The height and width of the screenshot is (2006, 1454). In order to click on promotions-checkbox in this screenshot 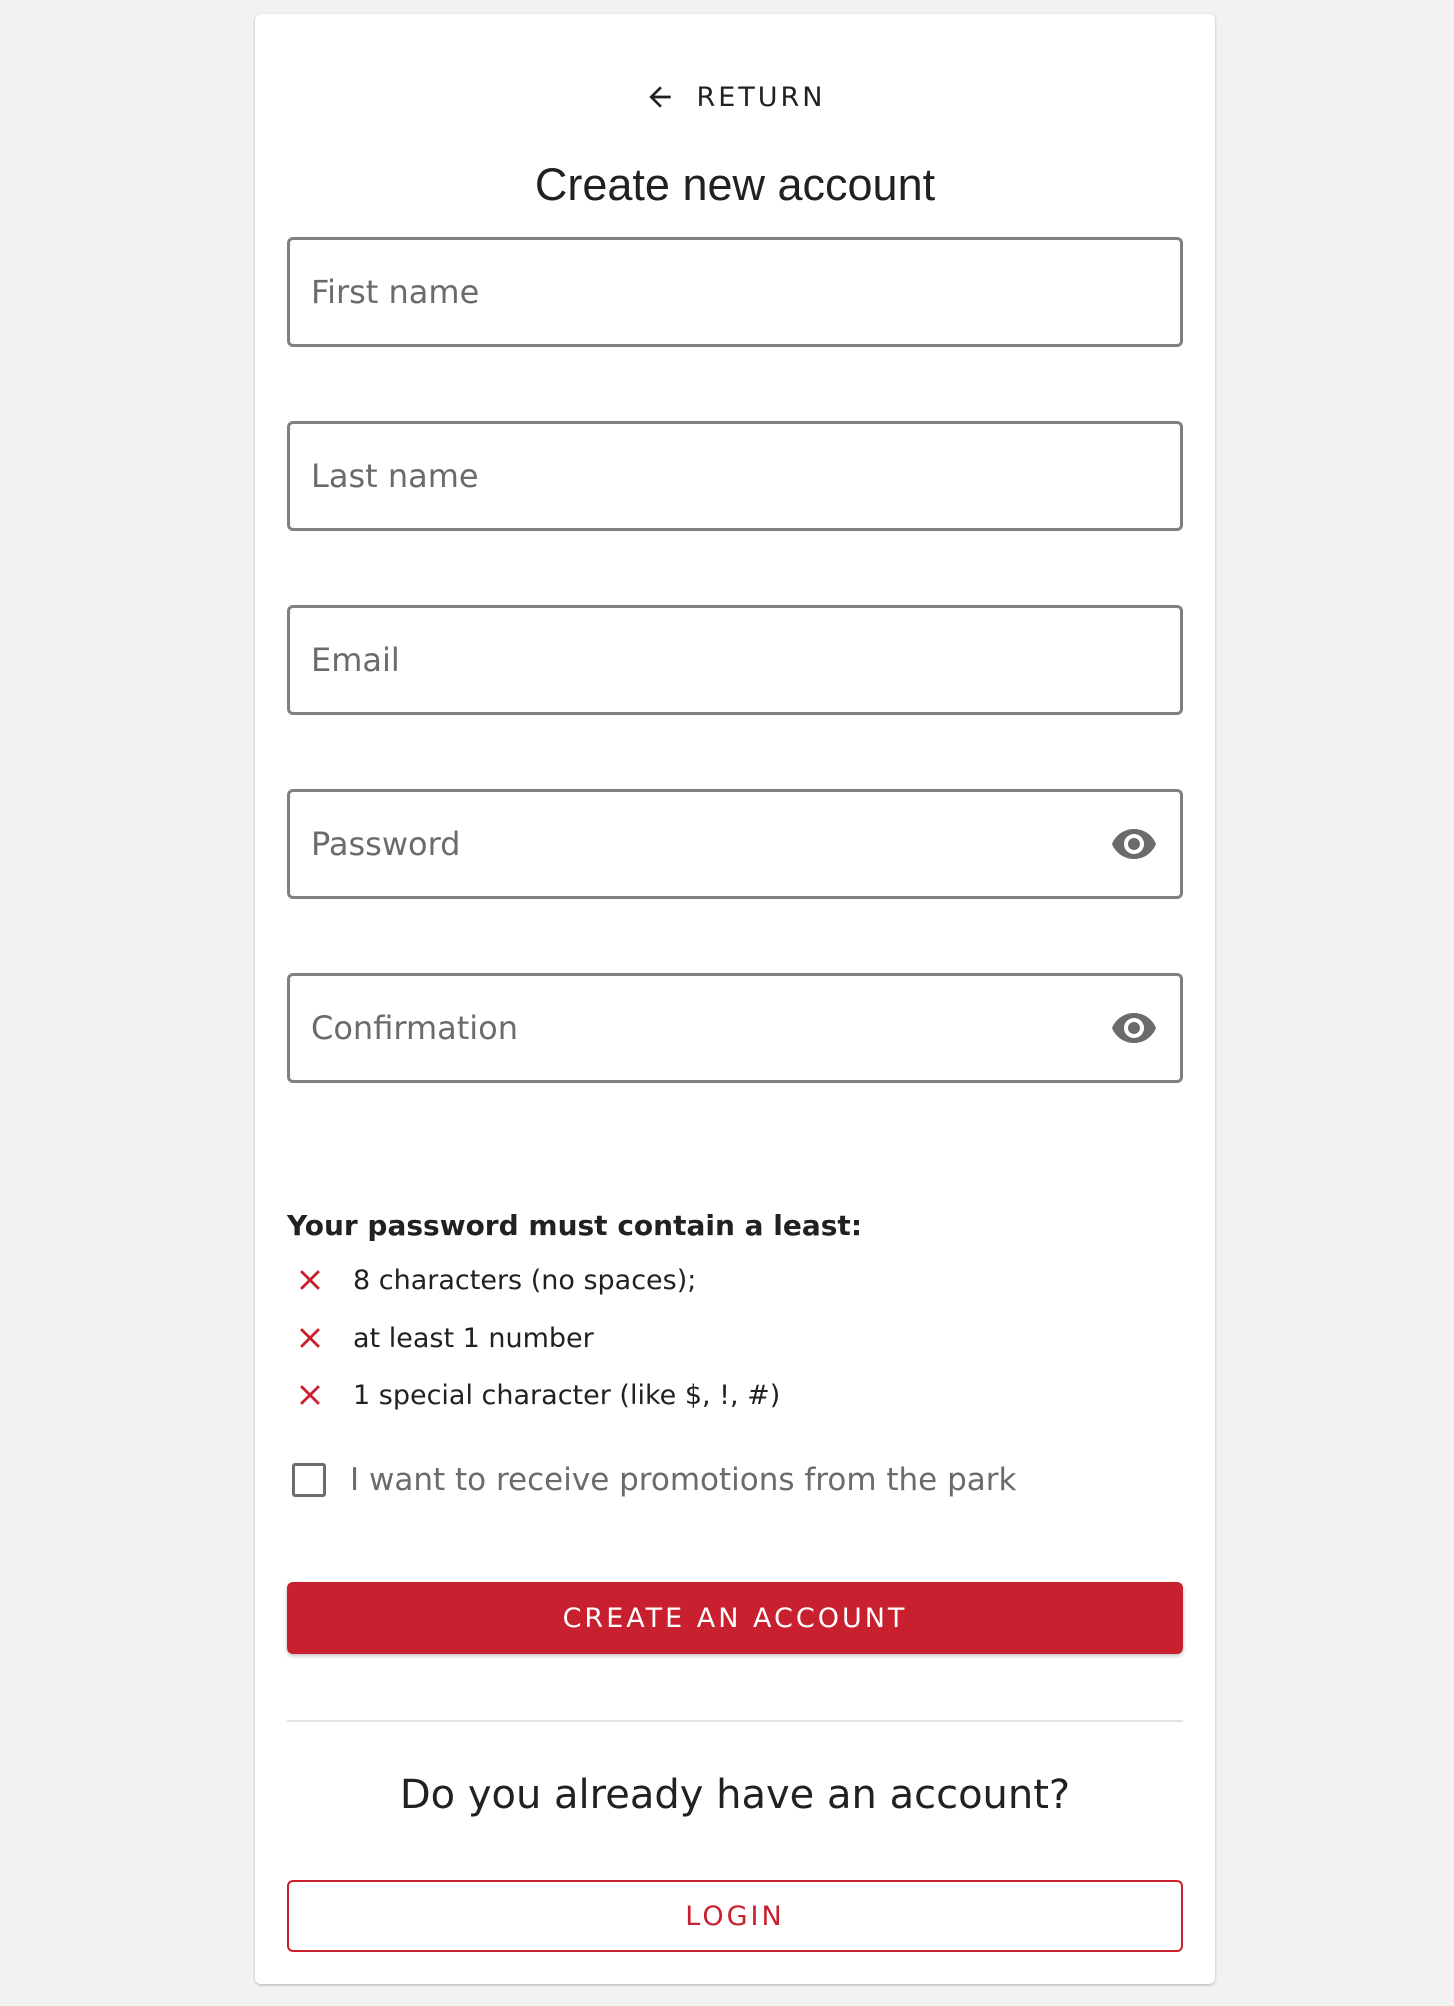, I will do `click(309, 1480)`.